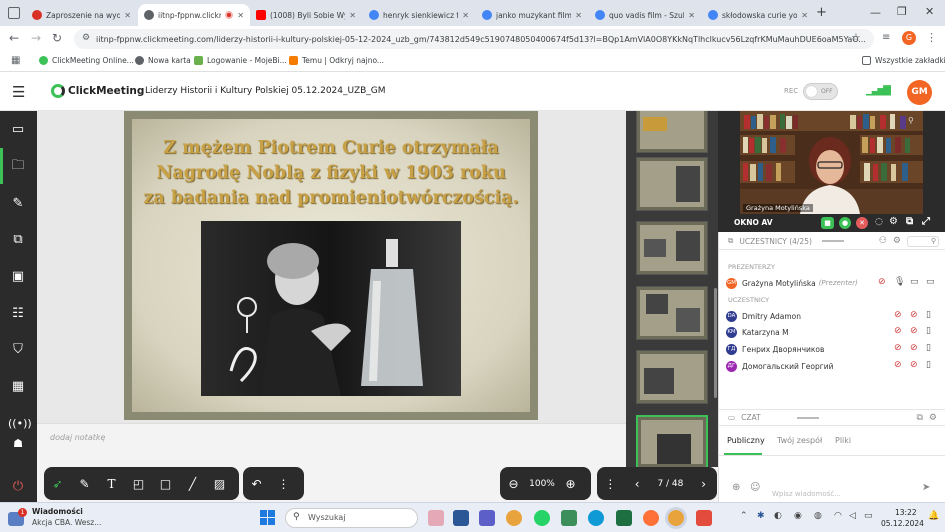 Image resolution: width=945 pixels, height=532 pixels. Describe the element at coordinates (542, 518) in the screenshot. I see `whatsapp-icon` at that location.